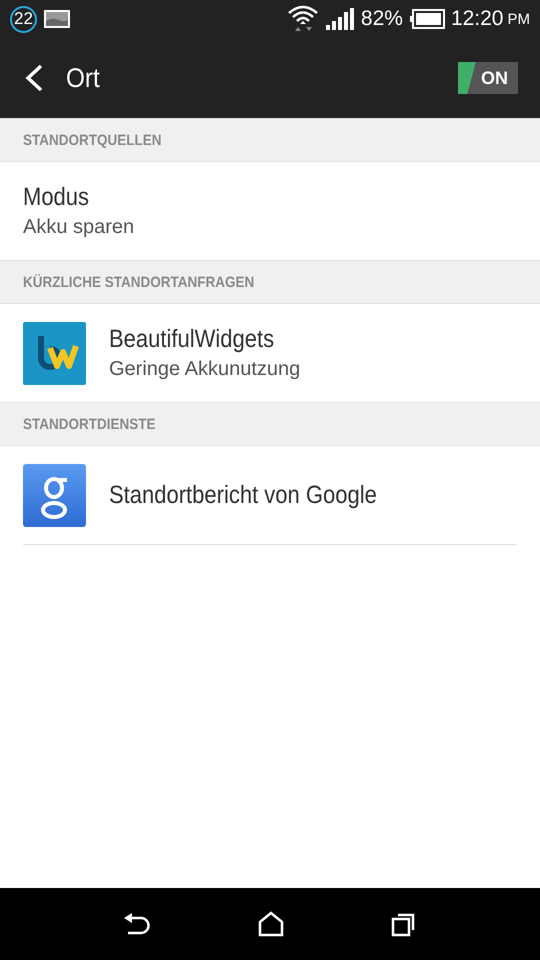 Image resolution: width=540 pixels, height=960 pixels. I want to click on setting-summary: Akku sparen, so click(78, 227).